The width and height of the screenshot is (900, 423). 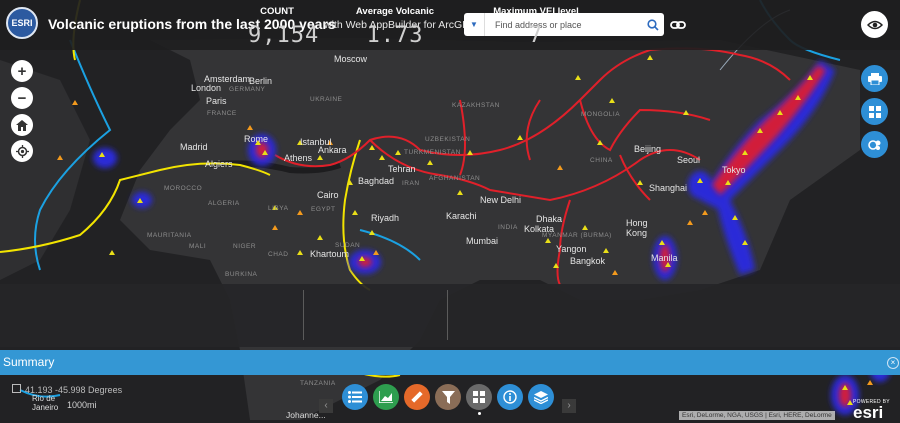 What do you see at coordinates (277, 11) in the screenshot?
I see `stat-caption: COUNT` at bounding box center [277, 11].